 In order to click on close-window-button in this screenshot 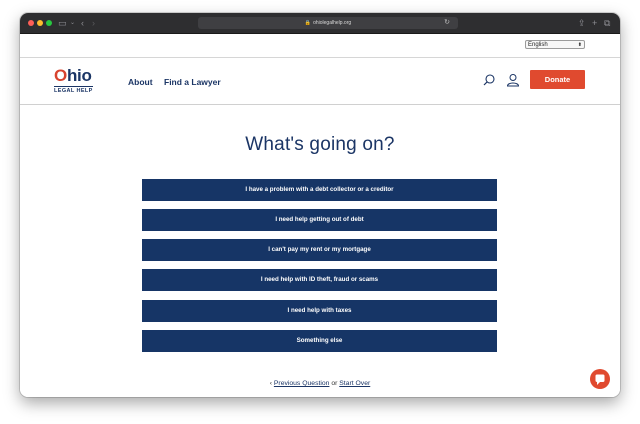, I will do `click(31, 23)`.